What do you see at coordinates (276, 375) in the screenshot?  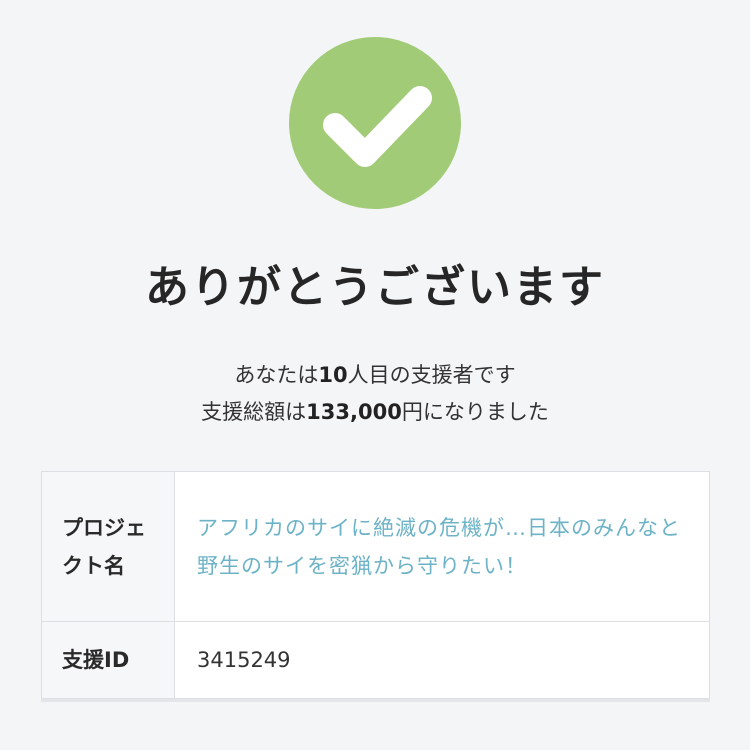 I see `message-text: あなたは` at bounding box center [276, 375].